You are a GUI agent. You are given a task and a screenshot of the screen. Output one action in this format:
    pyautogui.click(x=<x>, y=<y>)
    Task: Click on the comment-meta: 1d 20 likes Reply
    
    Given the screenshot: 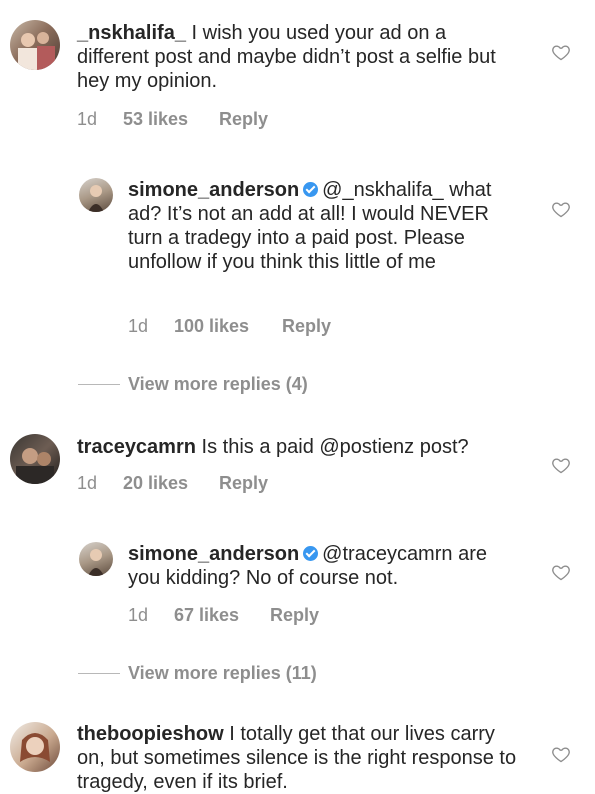 What is the action you would take?
    pyautogui.click(x=172, y=483)
    